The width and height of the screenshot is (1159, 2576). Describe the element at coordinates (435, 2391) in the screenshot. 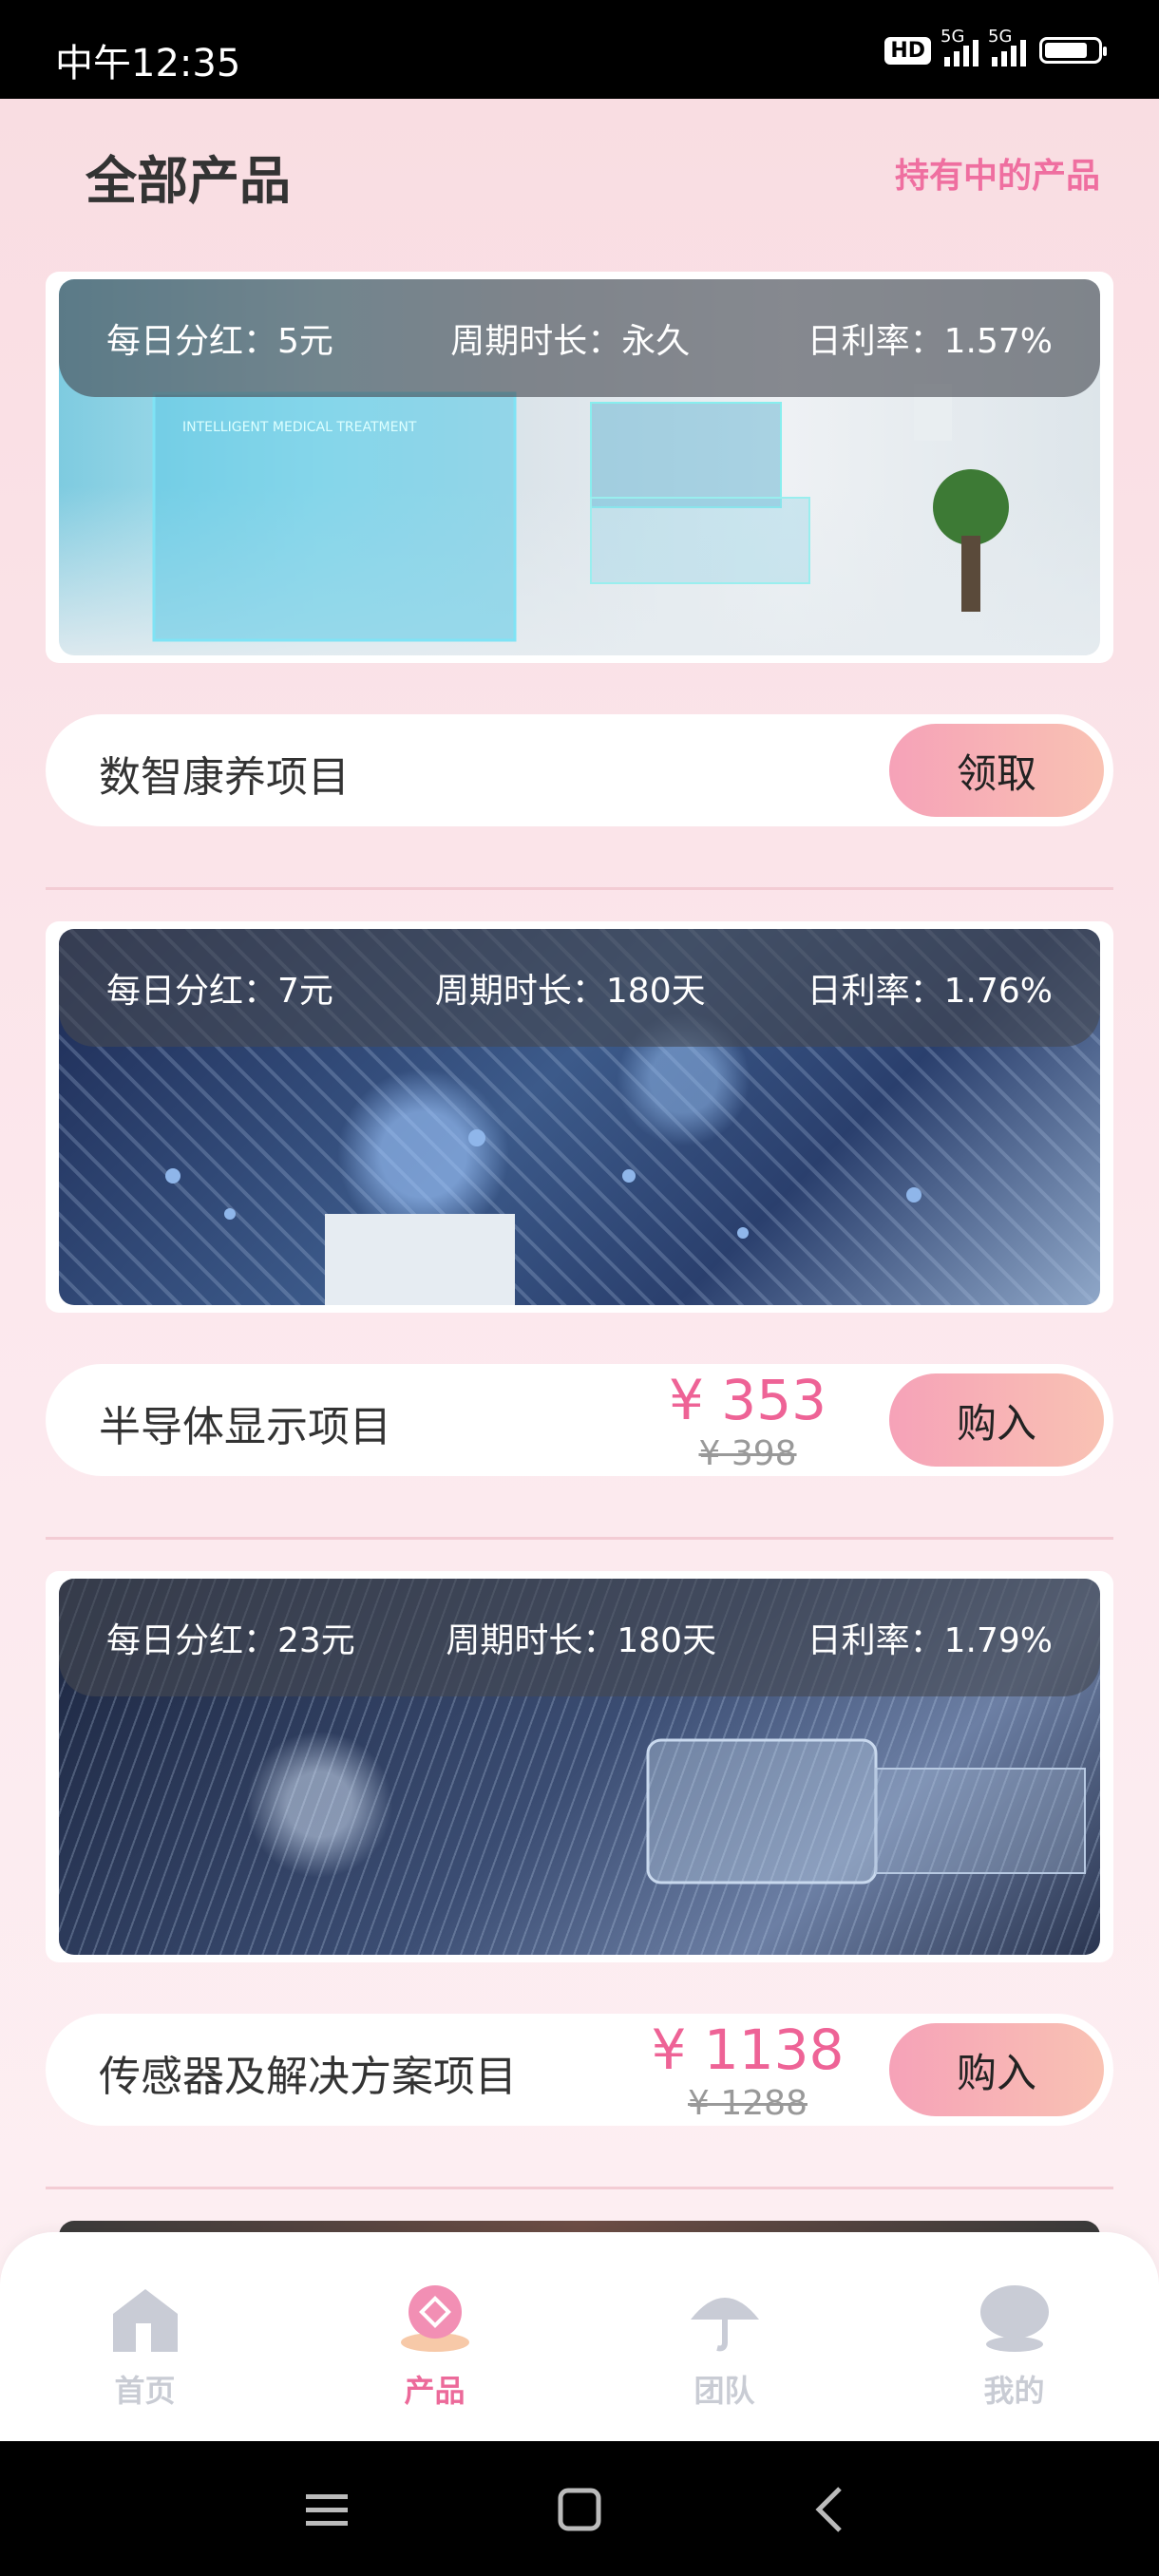

I see `tab-label: 产品` at that location.